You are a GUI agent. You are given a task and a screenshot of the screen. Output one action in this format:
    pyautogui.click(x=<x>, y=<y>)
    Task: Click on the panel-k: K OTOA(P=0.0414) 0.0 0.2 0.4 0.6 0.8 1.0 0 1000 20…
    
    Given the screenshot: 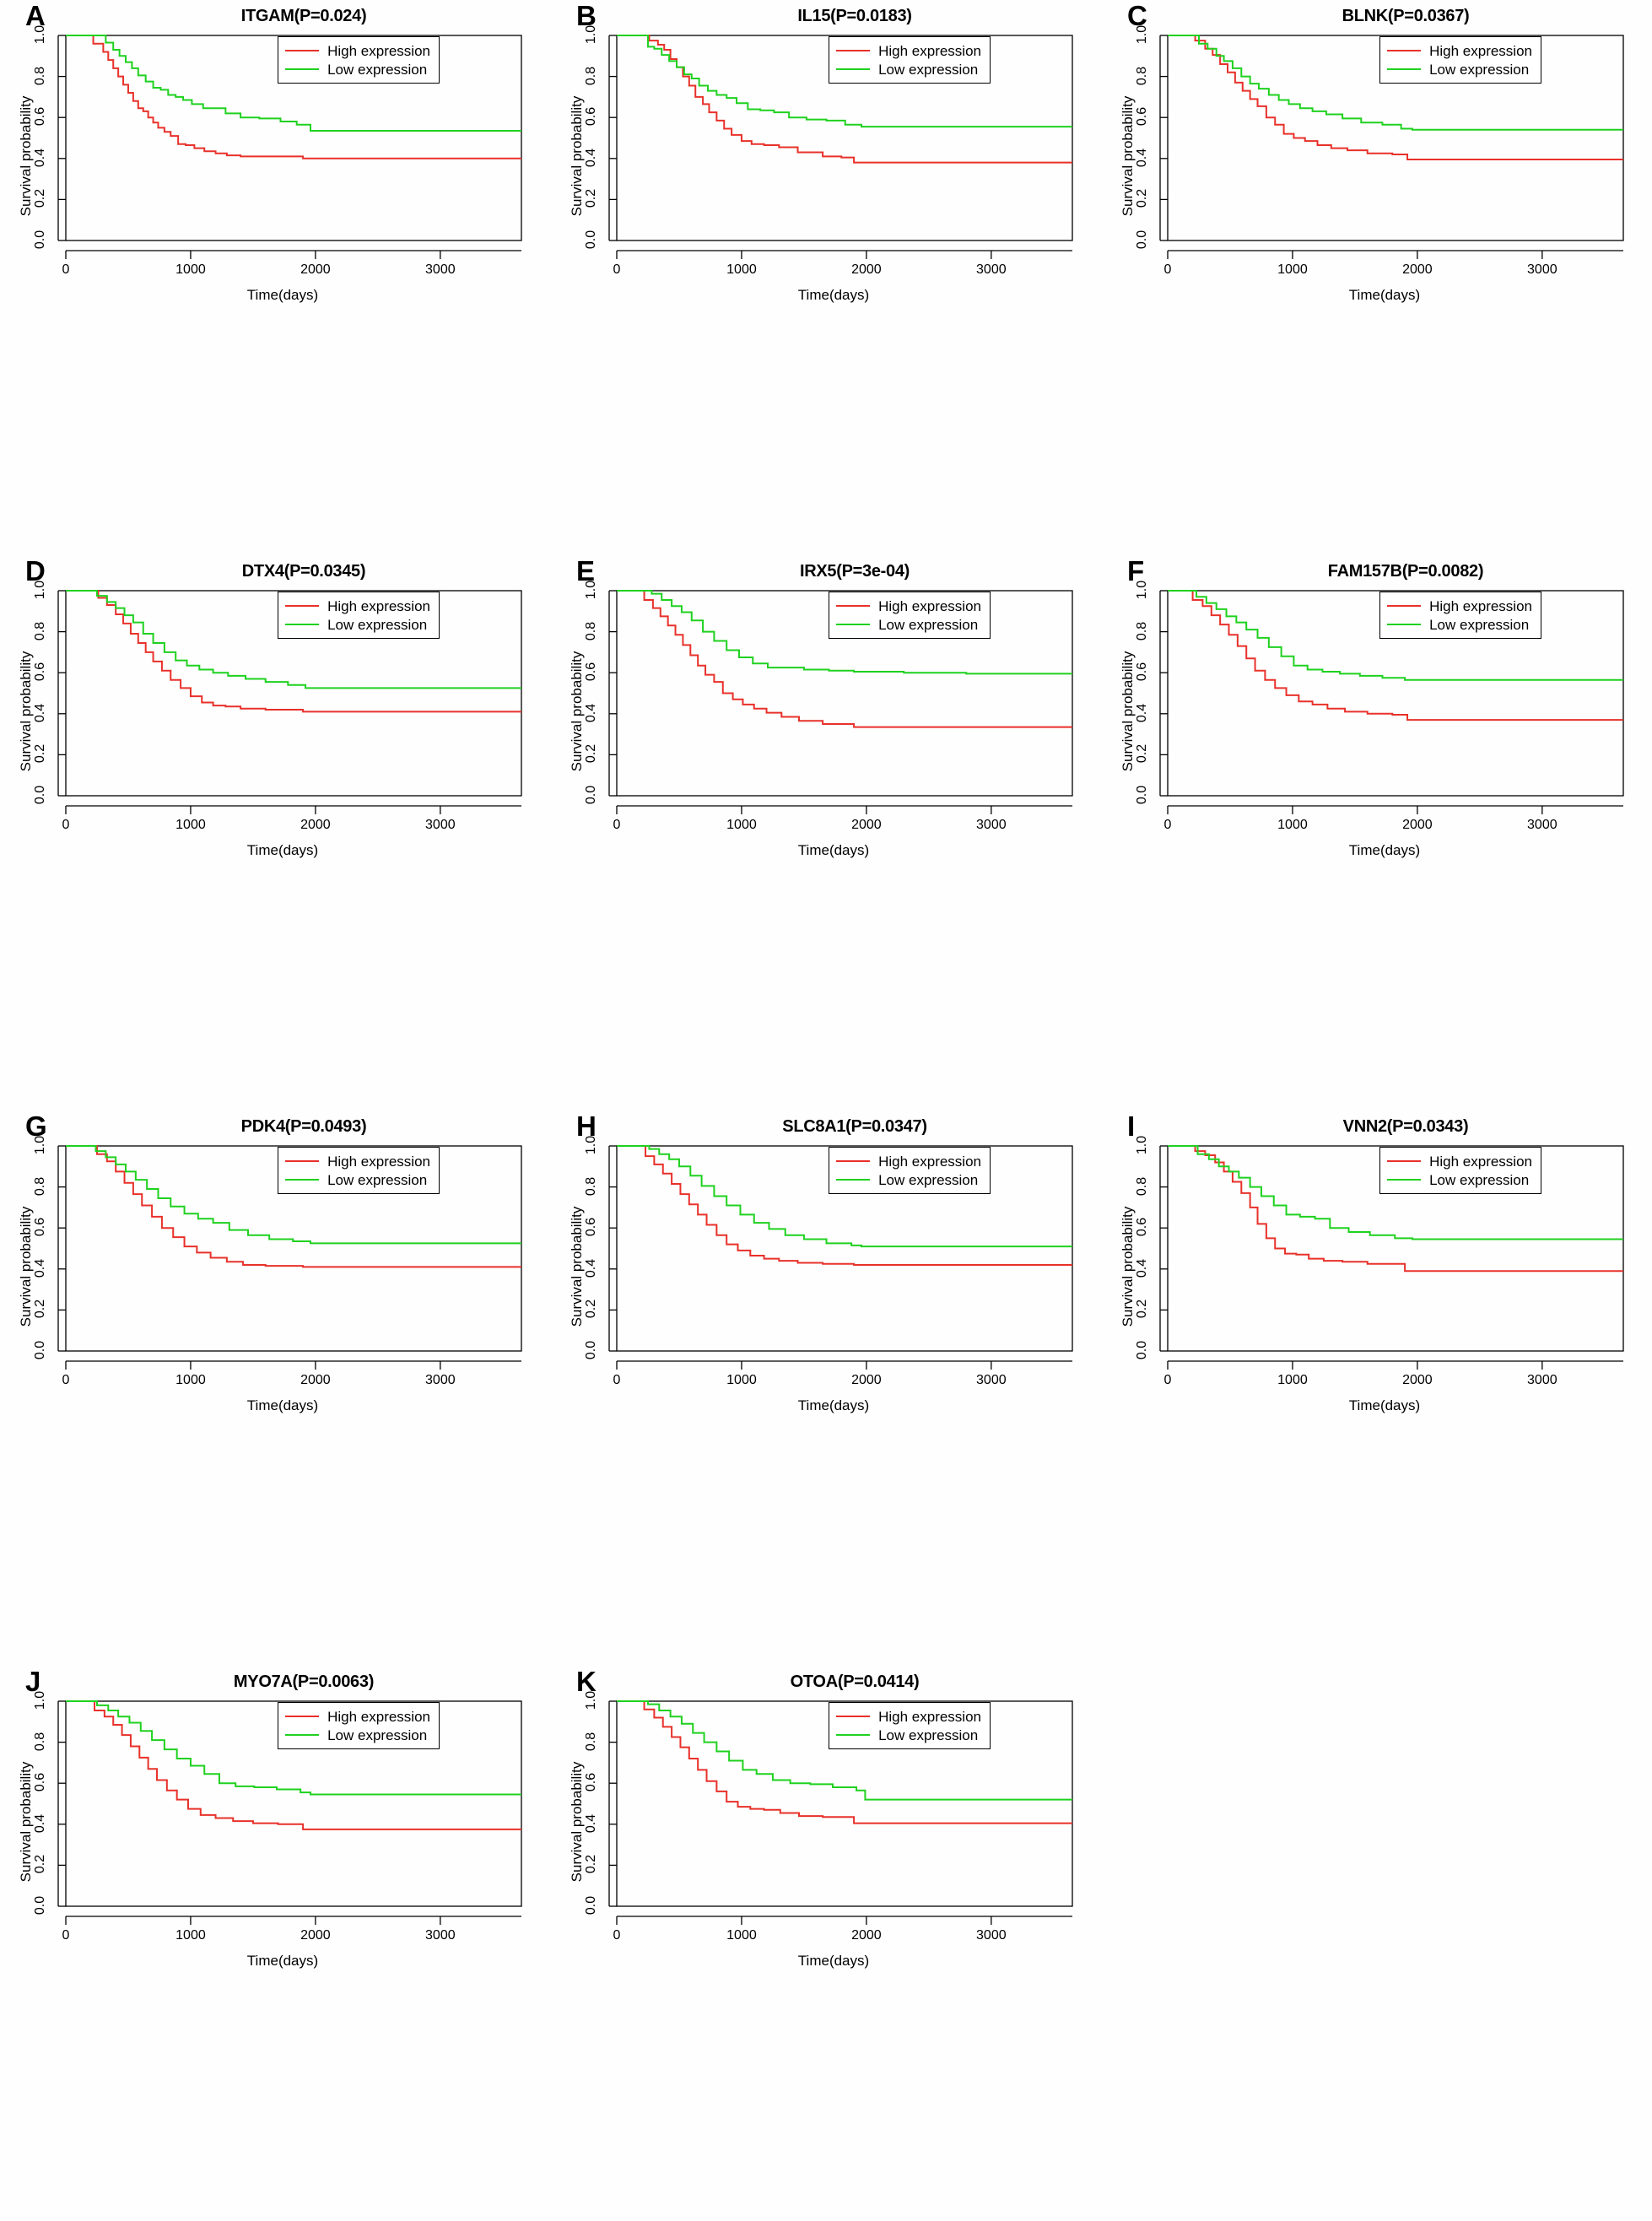 What is the action you would take?
    pyautogui.click(x=826, y=1943)
    